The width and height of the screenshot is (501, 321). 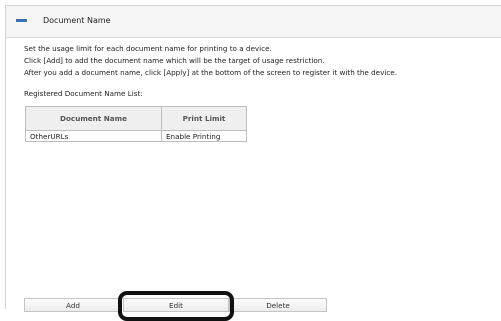 What do you see at coordinates (77, 20) in the screenshot?
I see `section-title: Document Name` at bounding box center [77, 20].